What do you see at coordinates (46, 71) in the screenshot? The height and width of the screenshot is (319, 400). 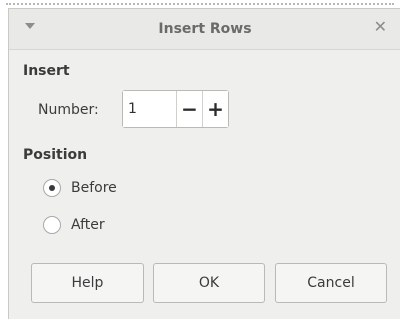 I see `insert-section-label: Insert` at bounding box center [46, 71].